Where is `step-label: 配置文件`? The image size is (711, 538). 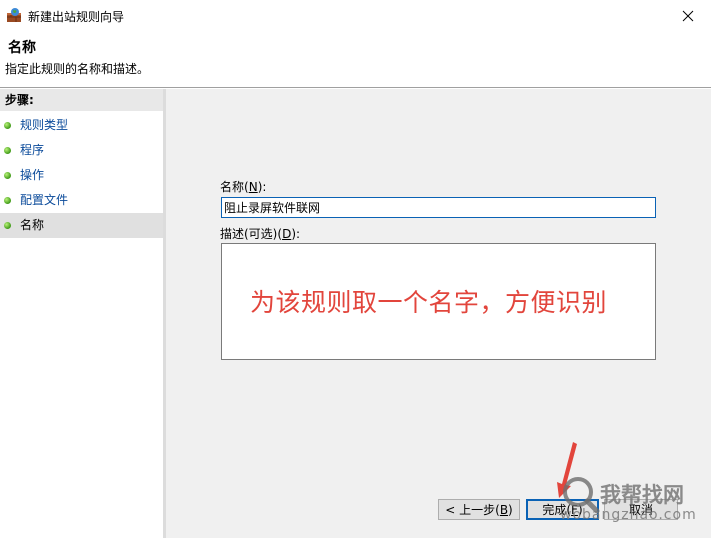
step-label: 配置文件 is located at coordinates (44, 200).